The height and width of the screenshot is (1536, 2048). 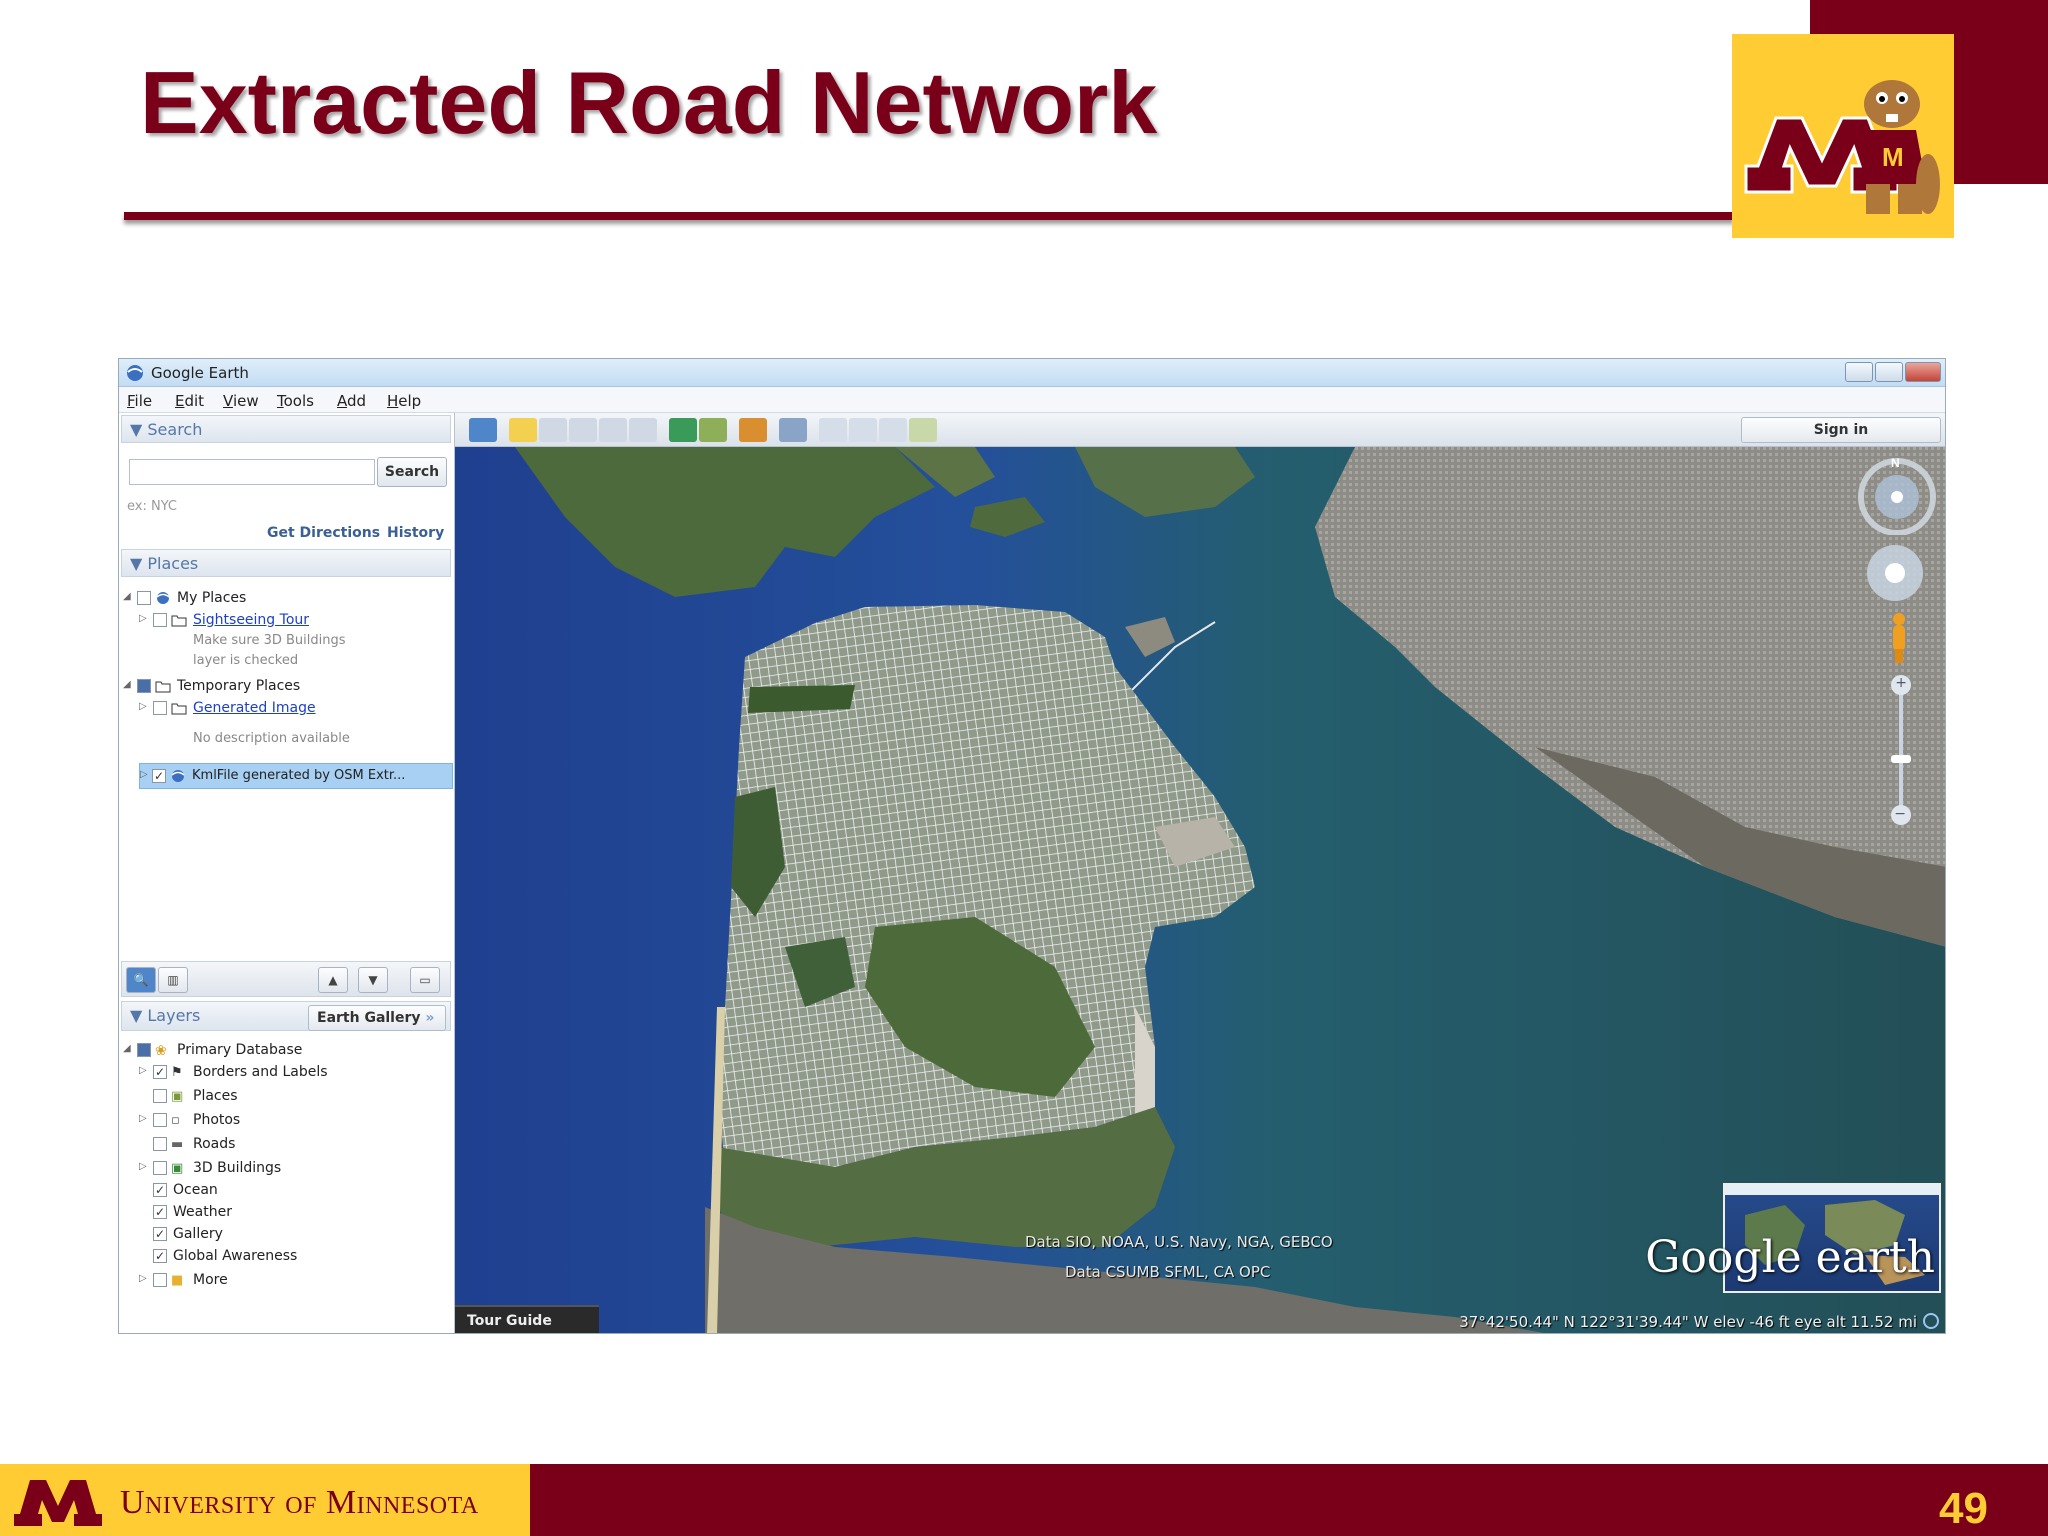 What do you see at coordinates (1923, 372) in the screenshot?
I see `close-button` at bounding box center [1923, 372].